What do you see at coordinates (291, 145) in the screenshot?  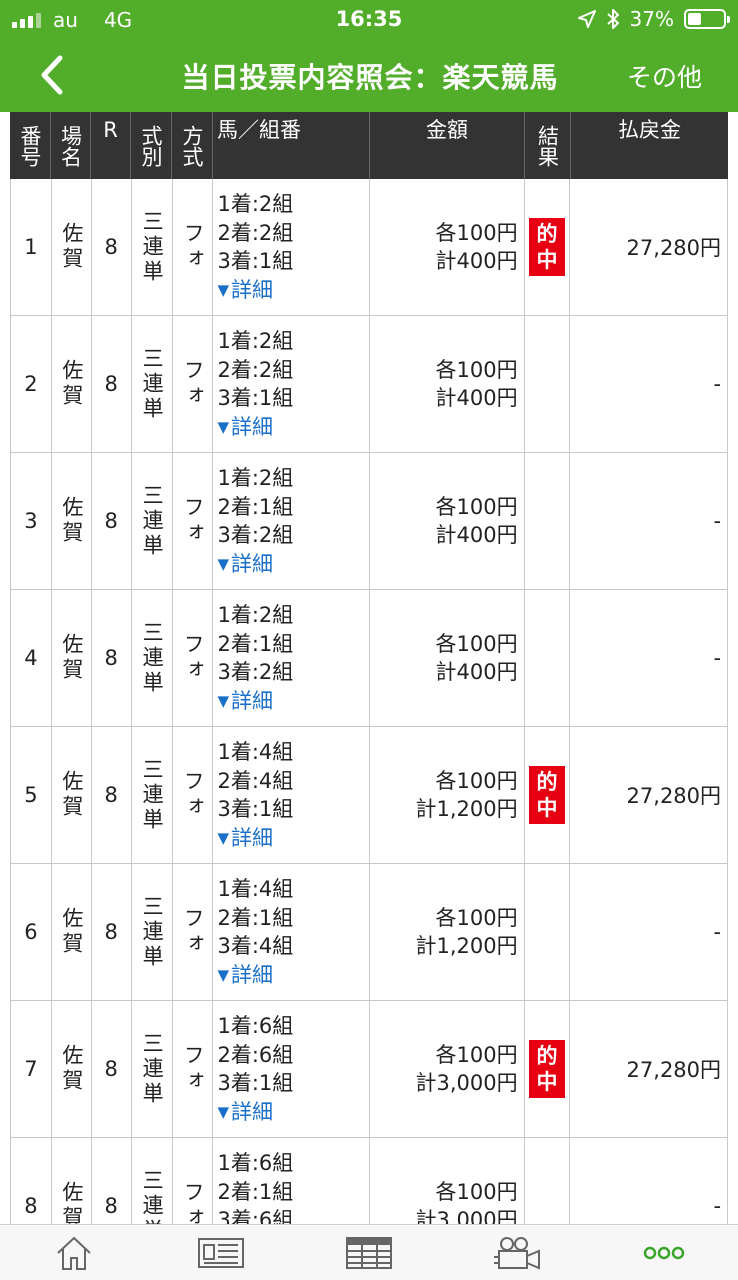 I see `column-header-combination: 馬／組番` at bounding box center [291, 145].